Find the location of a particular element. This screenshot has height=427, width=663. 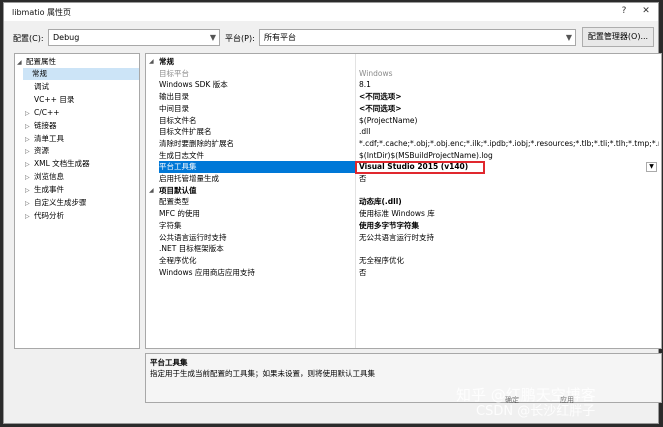

property-row: Windows 应用商店应用支持 否 is located at coordinates (403, 273).